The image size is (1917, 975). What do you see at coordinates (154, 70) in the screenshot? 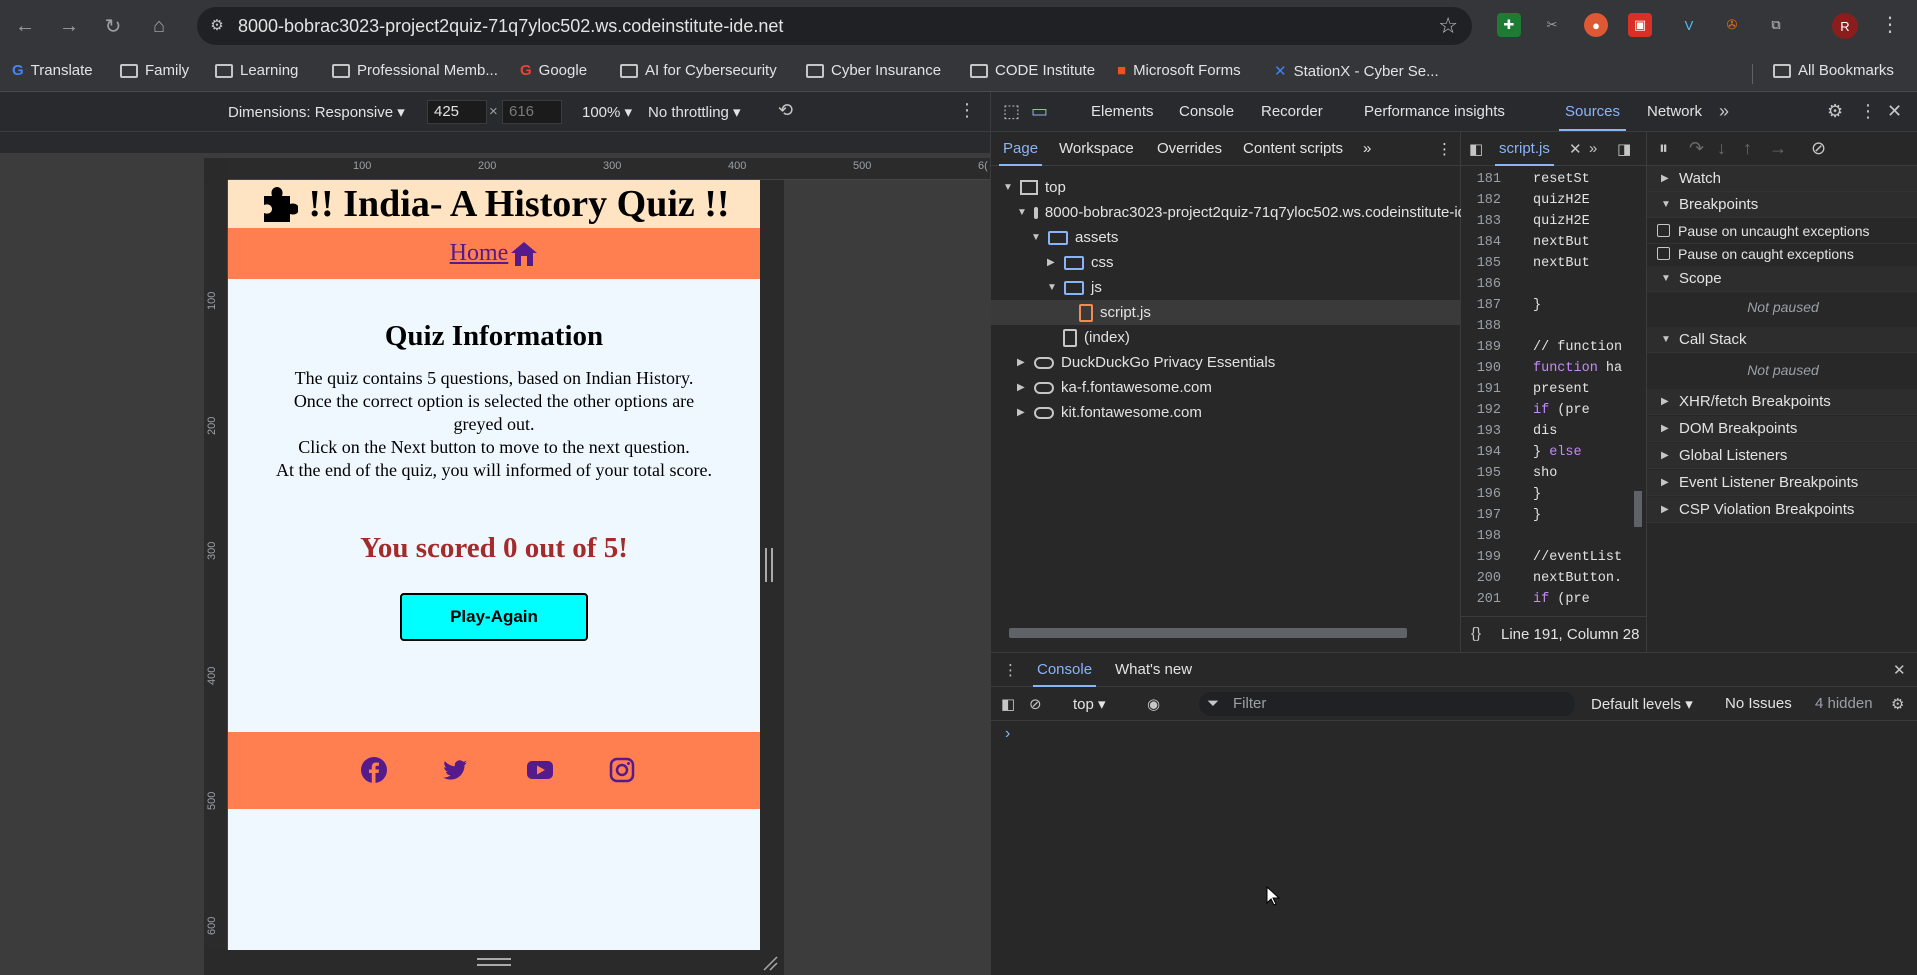
I see `bookmark-family: Family` at bounding box center [154, 70].